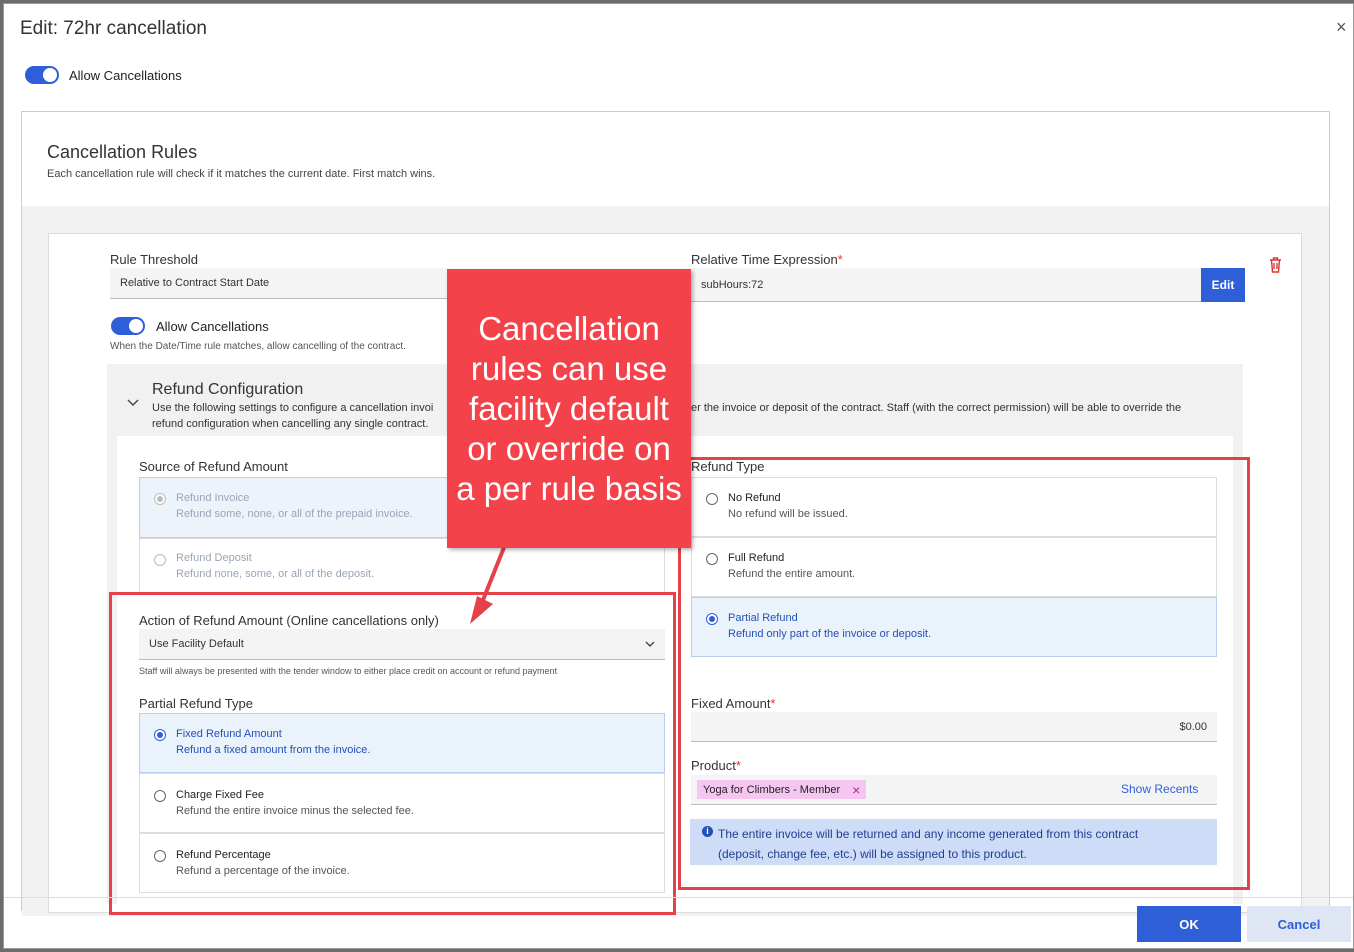 The image size is (1354, 952). I want to click on refund-config-title: Refund Configuration, so click(228, 389).